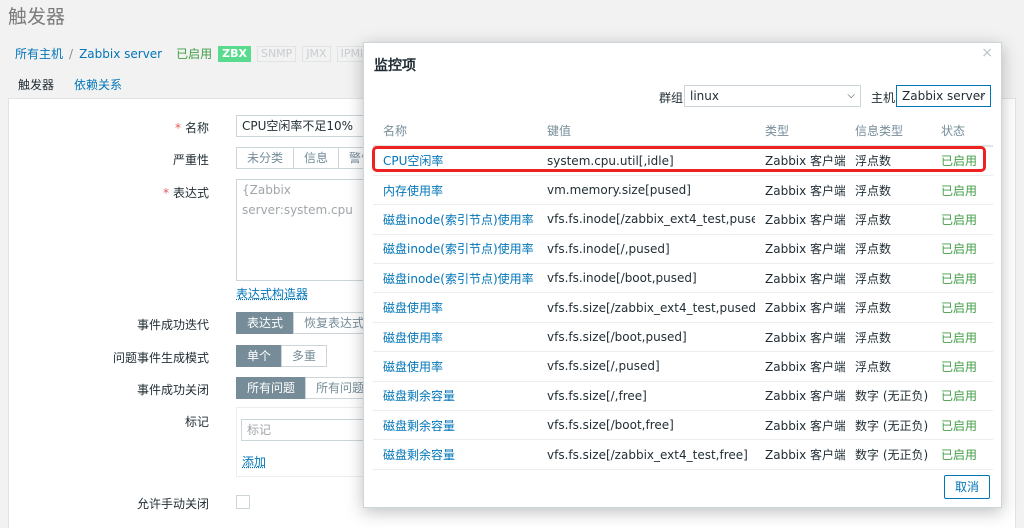  Describe the element at coordinates (271, 388) in the screenshot. I see `ok-close-all-problems: 所有问题` at that location.